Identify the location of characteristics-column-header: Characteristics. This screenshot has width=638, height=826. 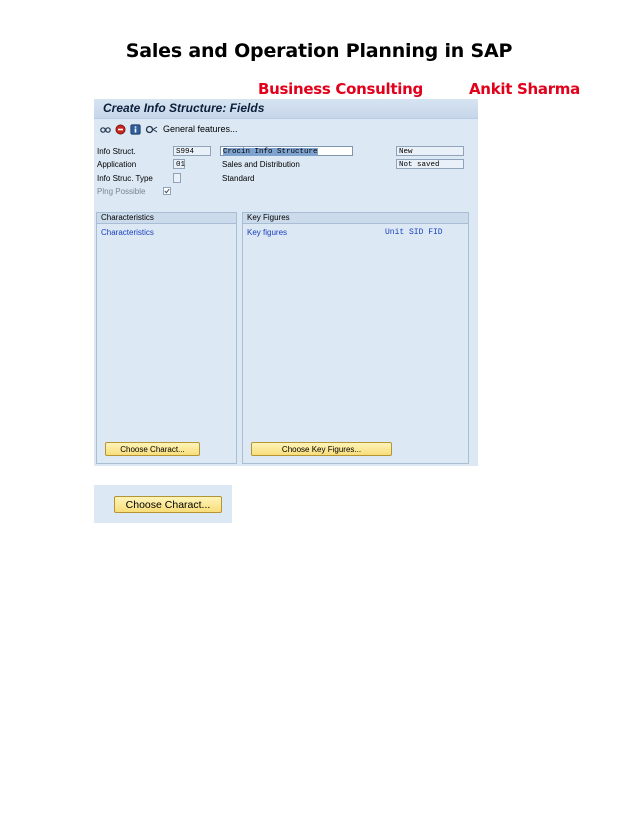
(127, 232).